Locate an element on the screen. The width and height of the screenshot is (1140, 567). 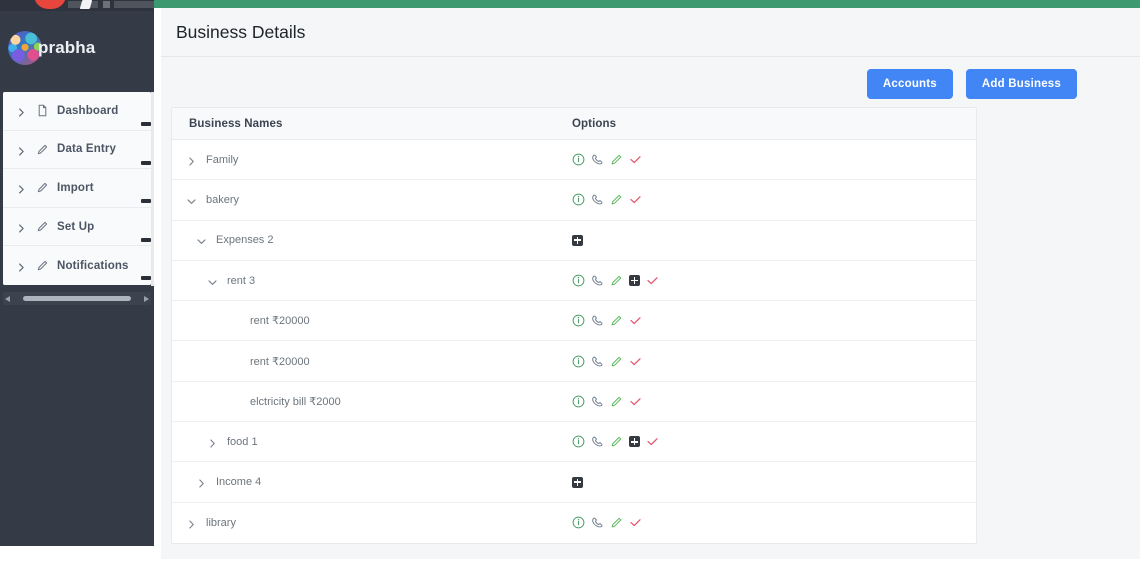
sidebar-item-import: Import is located at coordinates (77, 188).